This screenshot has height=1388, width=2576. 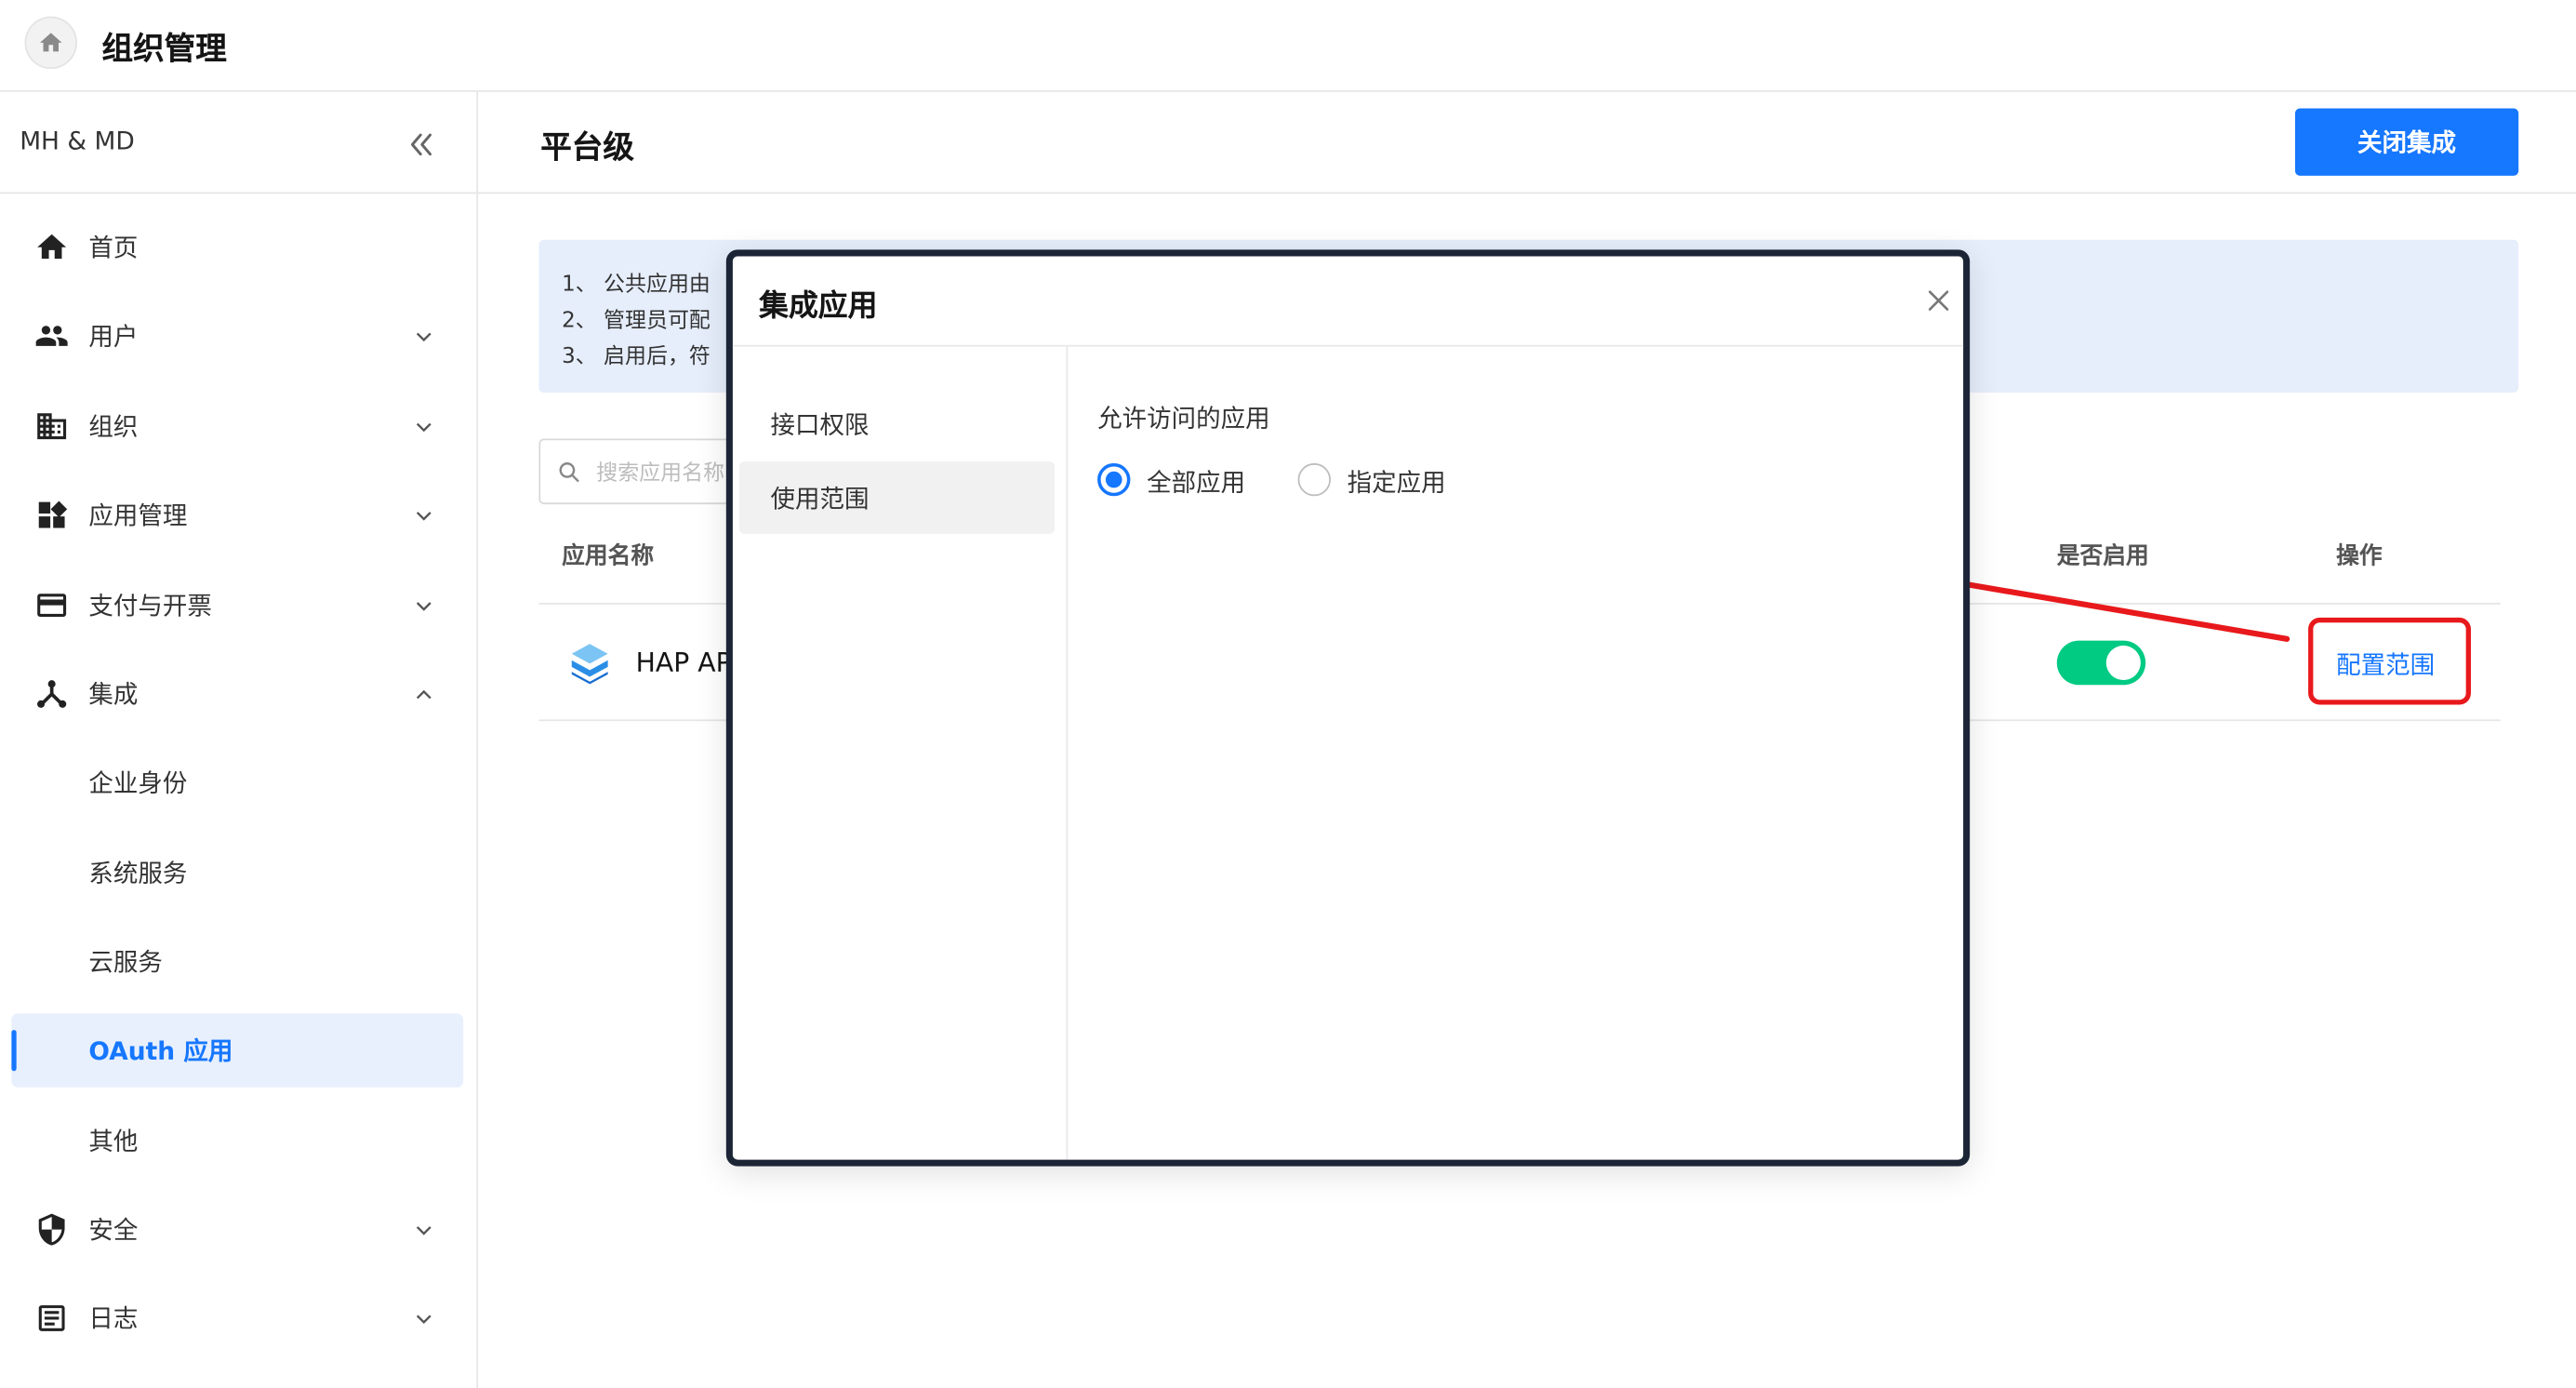 What do you see at coordinates (14, 1051) in the screenshot?
I see `active-indicator` at bounding box center [14, 1051].